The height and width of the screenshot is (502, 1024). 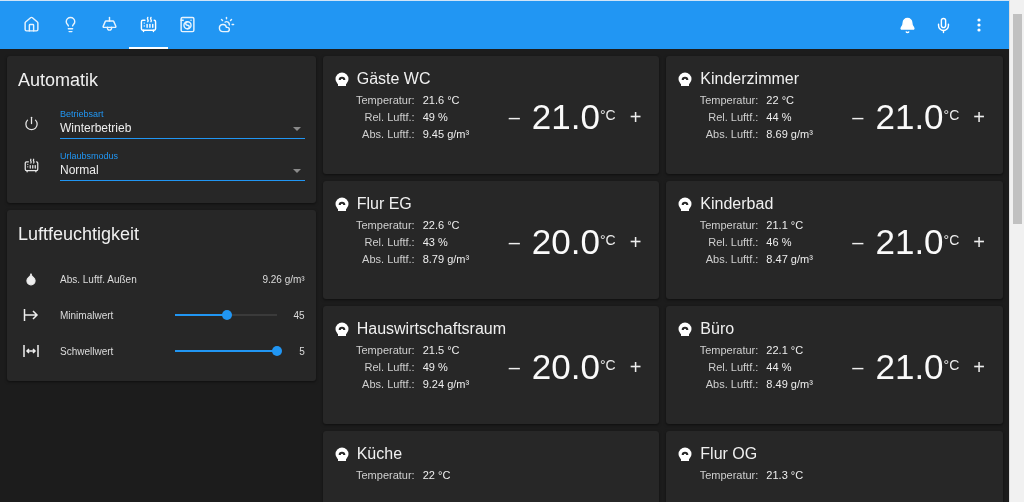 I want to click on dropdown-field: Betriebsart Winterbetrieb, so click(x=182, y=123).